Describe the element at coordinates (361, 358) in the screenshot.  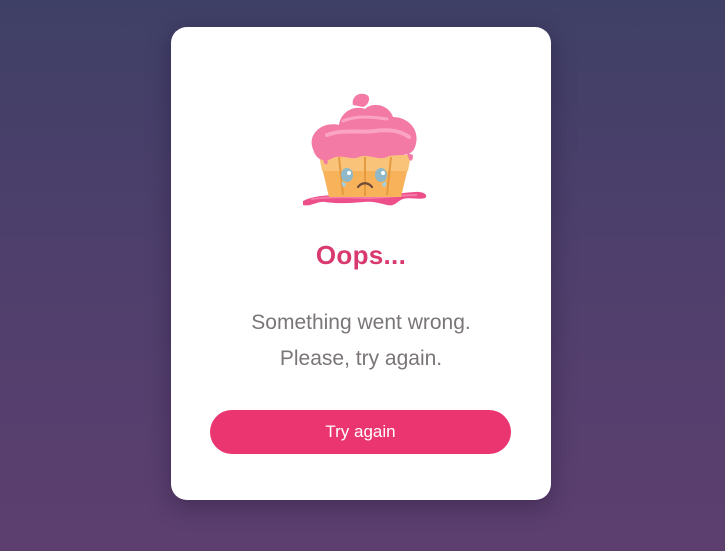
I see `error-message-line-2: Please, try again.` at that location.